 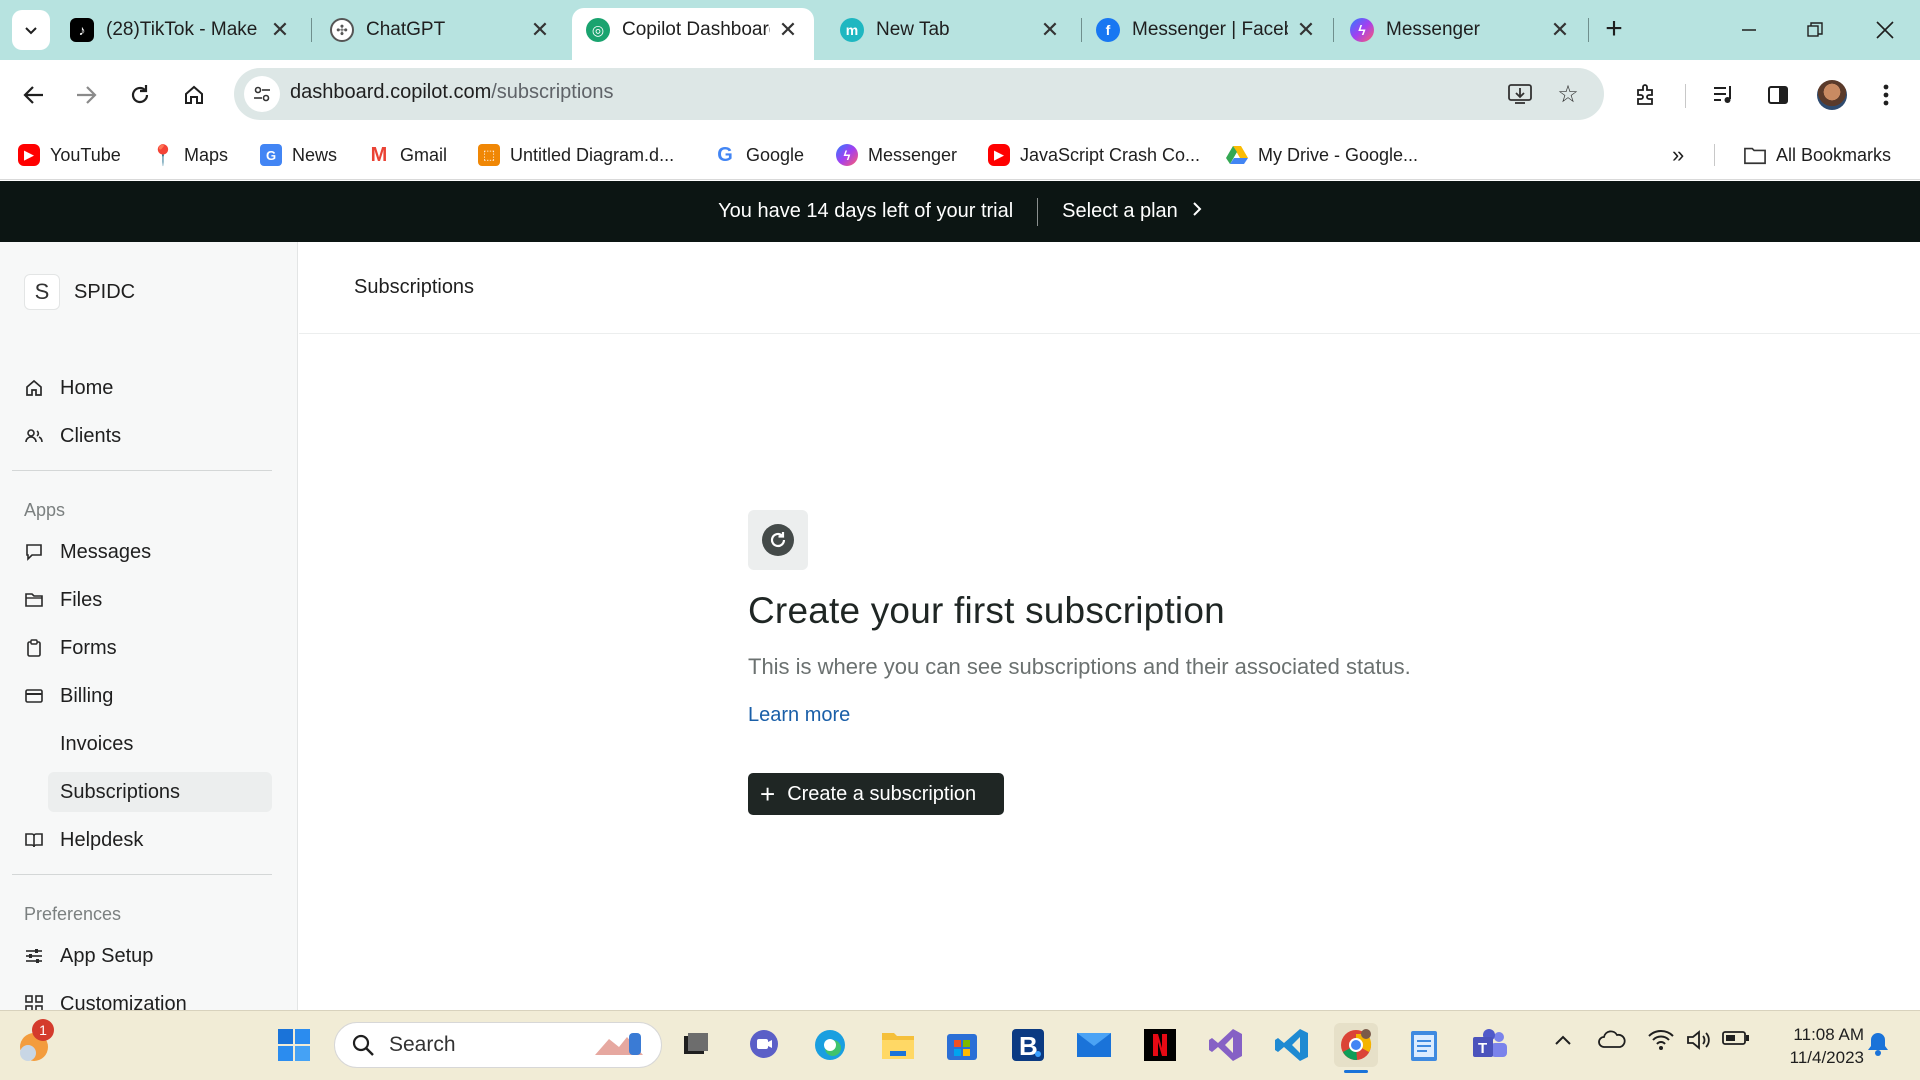 I want to click on sidebar-item-home: Home, so click(x=142, y=388).